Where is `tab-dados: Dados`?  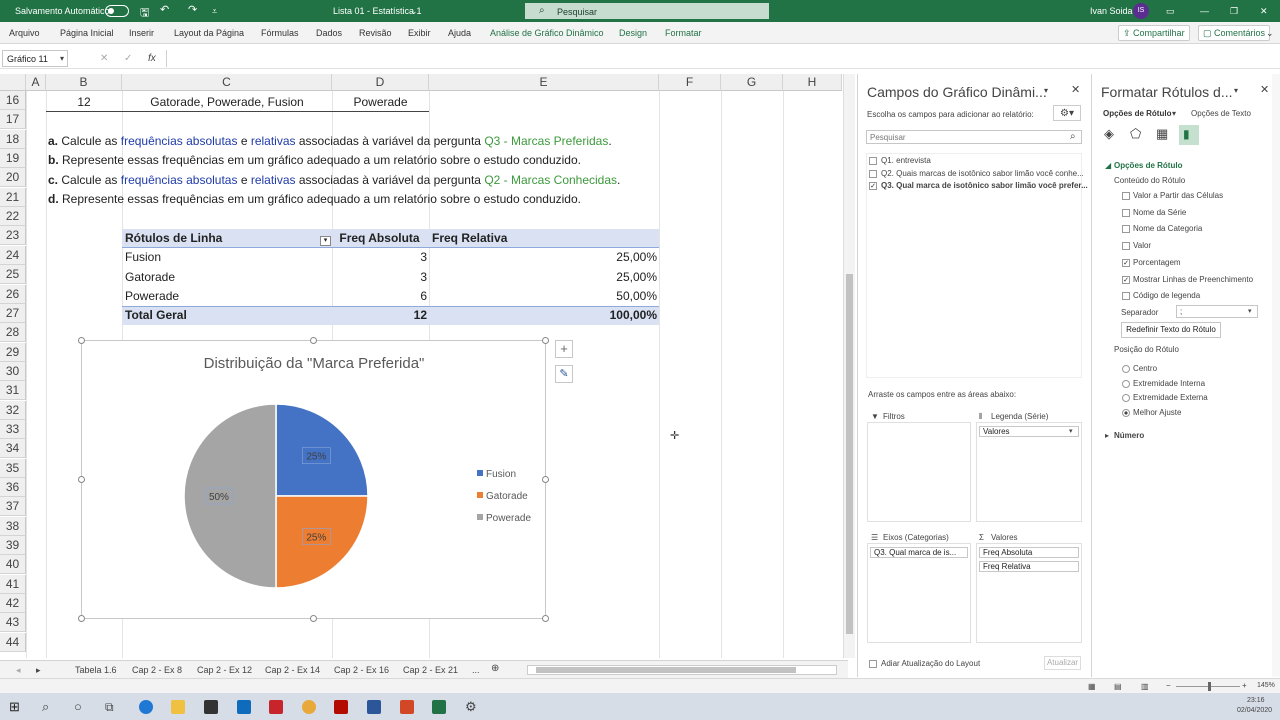
tab-dados: Dados is located at coordinates (329, 33).